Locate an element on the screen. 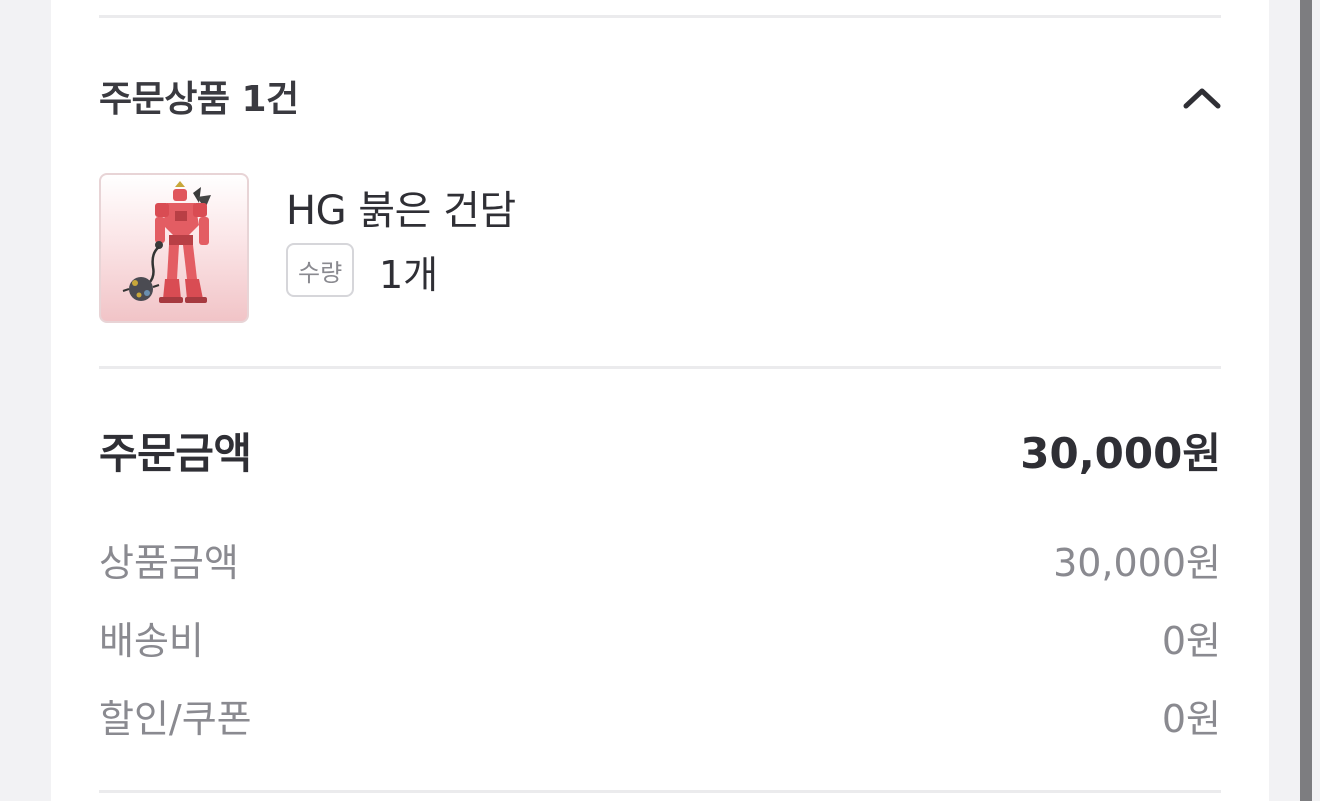  collapse-toggle-button is located at coordinates (1202, 97).